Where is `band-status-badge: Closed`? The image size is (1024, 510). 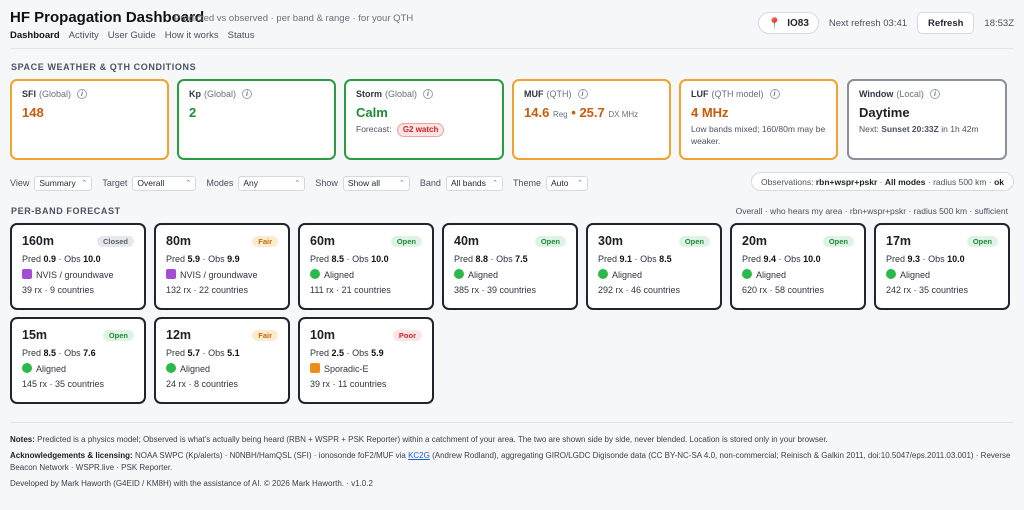 band-status-badge: Closed is located at coordinates (115, 241).